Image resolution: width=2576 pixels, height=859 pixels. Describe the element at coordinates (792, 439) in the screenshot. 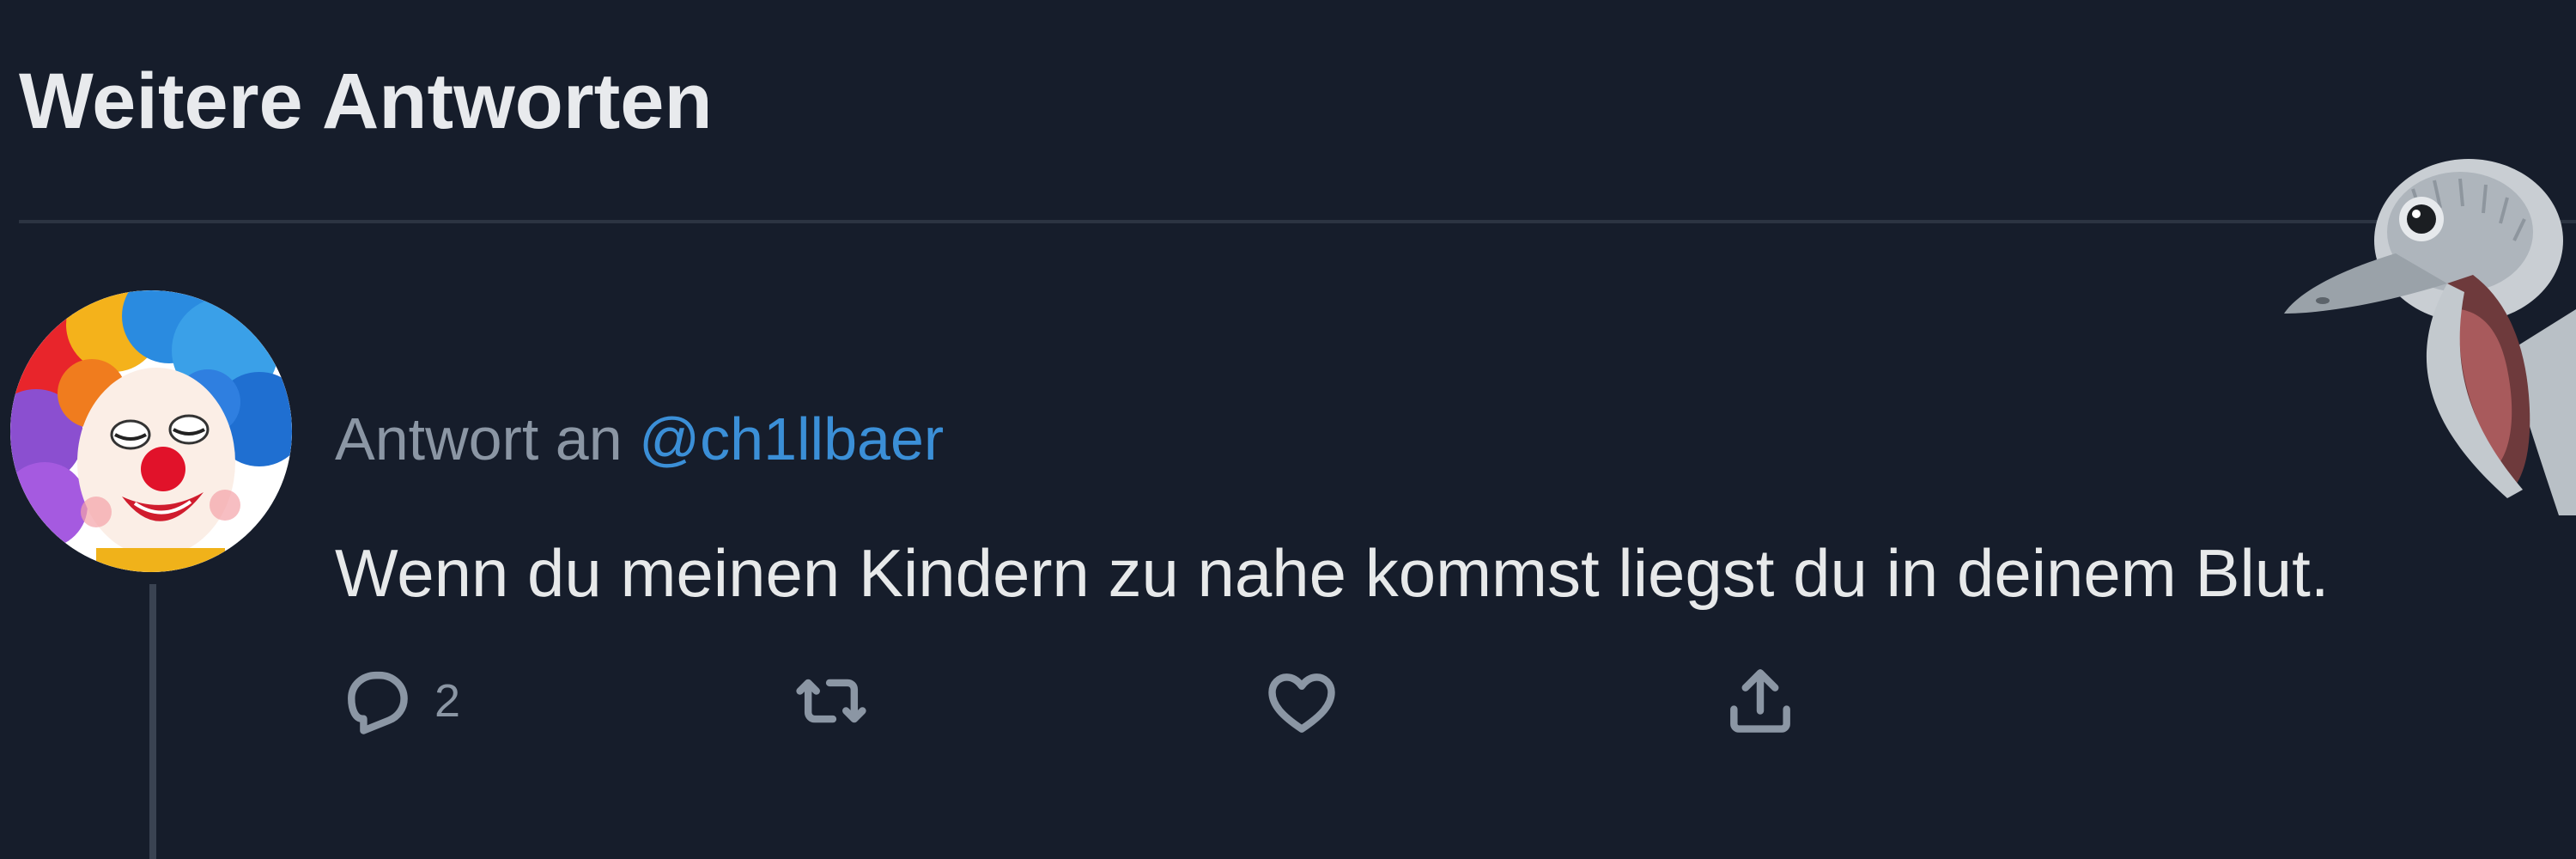

I see `reply-mention-link: @ch1llbaer` at that location.